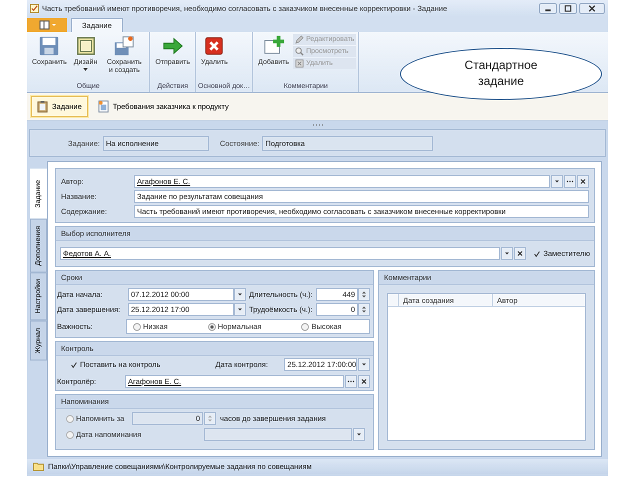  Describe the element at coordinates (299, 39) in the screenshot. I see `pencil-icon` at that location.